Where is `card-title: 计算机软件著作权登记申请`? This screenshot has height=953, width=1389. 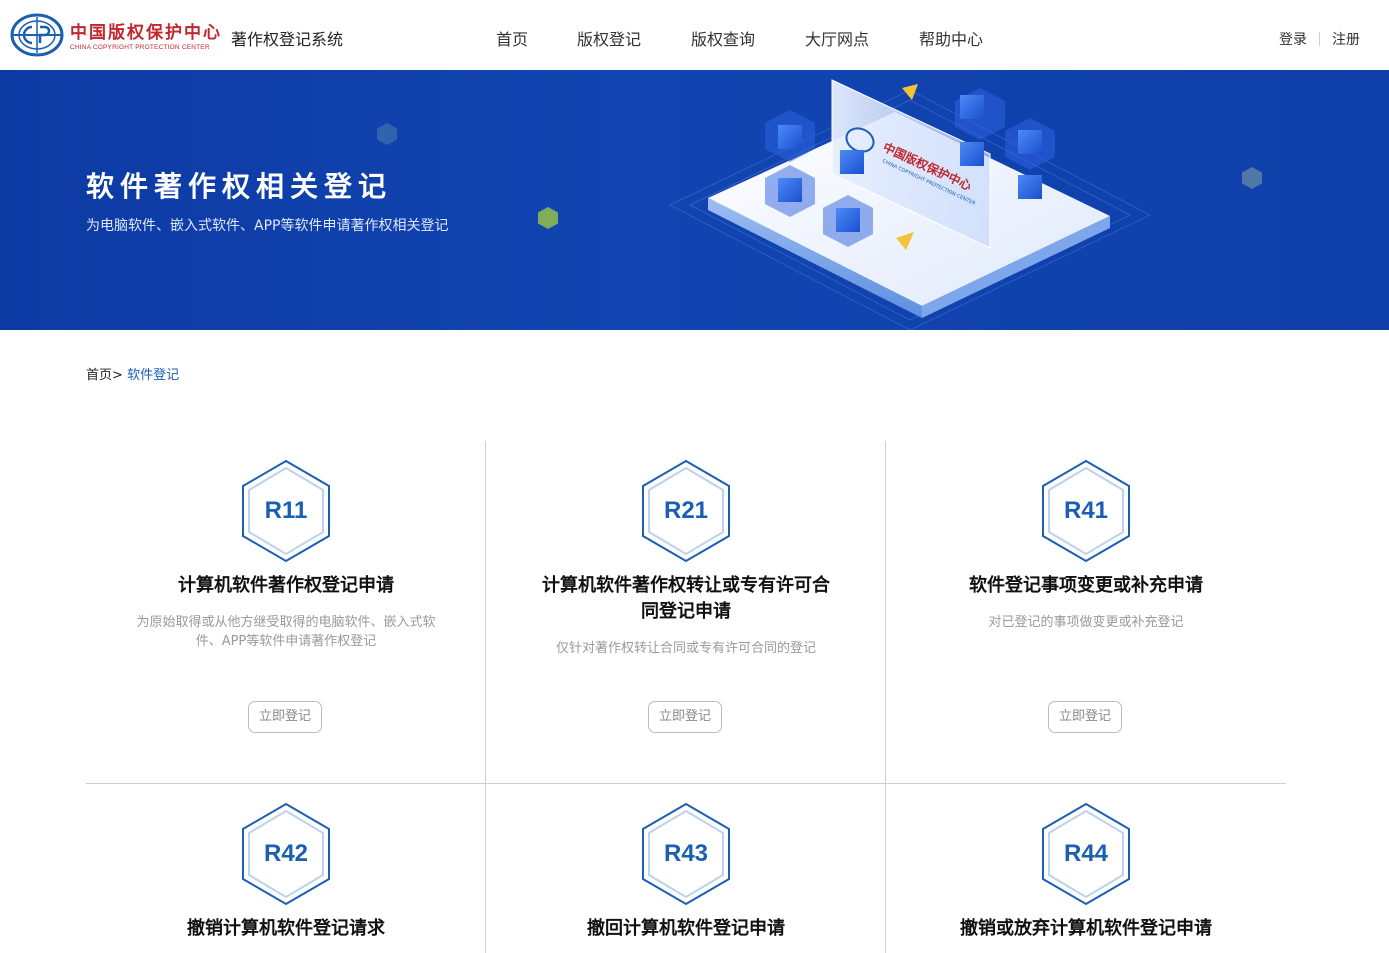 card-title: 计算机软件著作权登记申请 is located at coordinates (286, 585).